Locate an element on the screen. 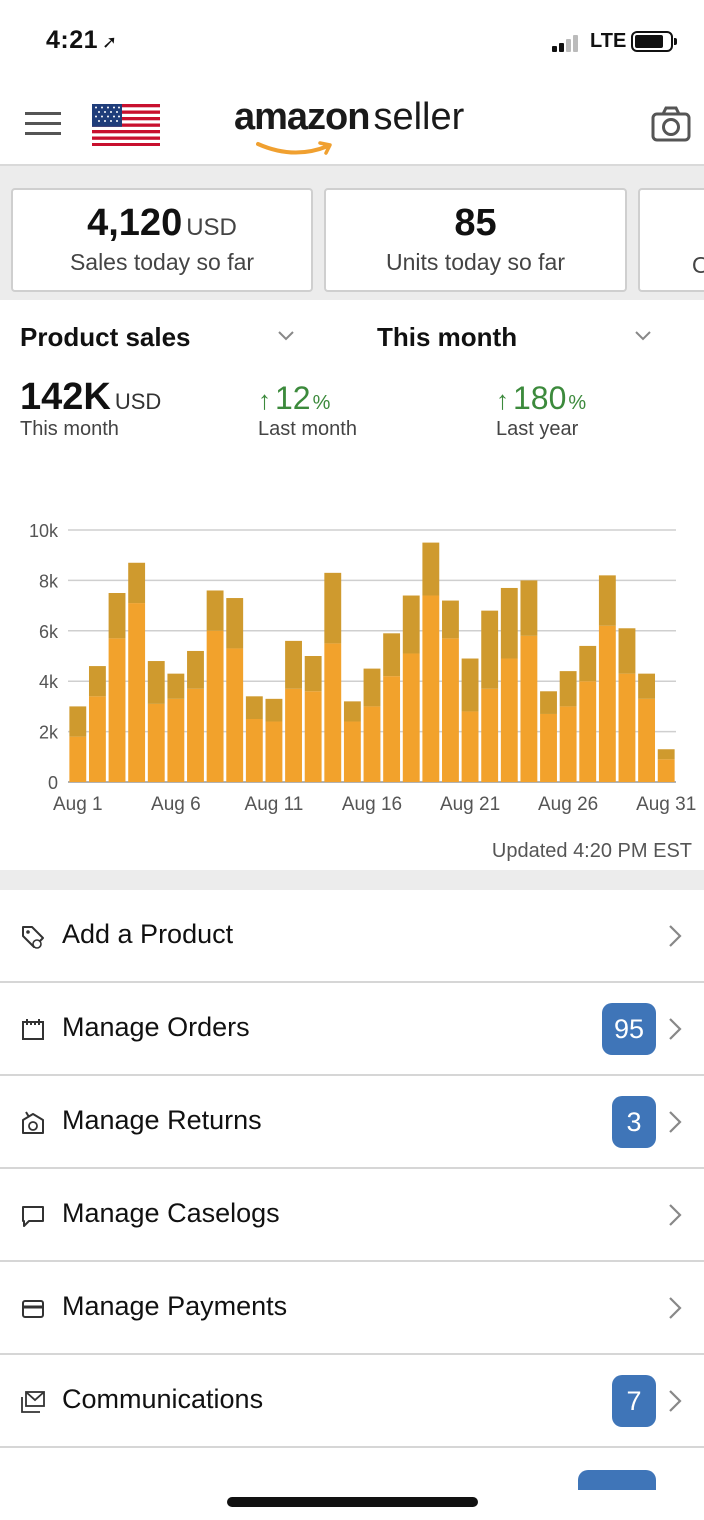 Image resolution: width=704 pixels, height=1520 pixels. y-tick-label: 0 is located at coordinates (53, 783).